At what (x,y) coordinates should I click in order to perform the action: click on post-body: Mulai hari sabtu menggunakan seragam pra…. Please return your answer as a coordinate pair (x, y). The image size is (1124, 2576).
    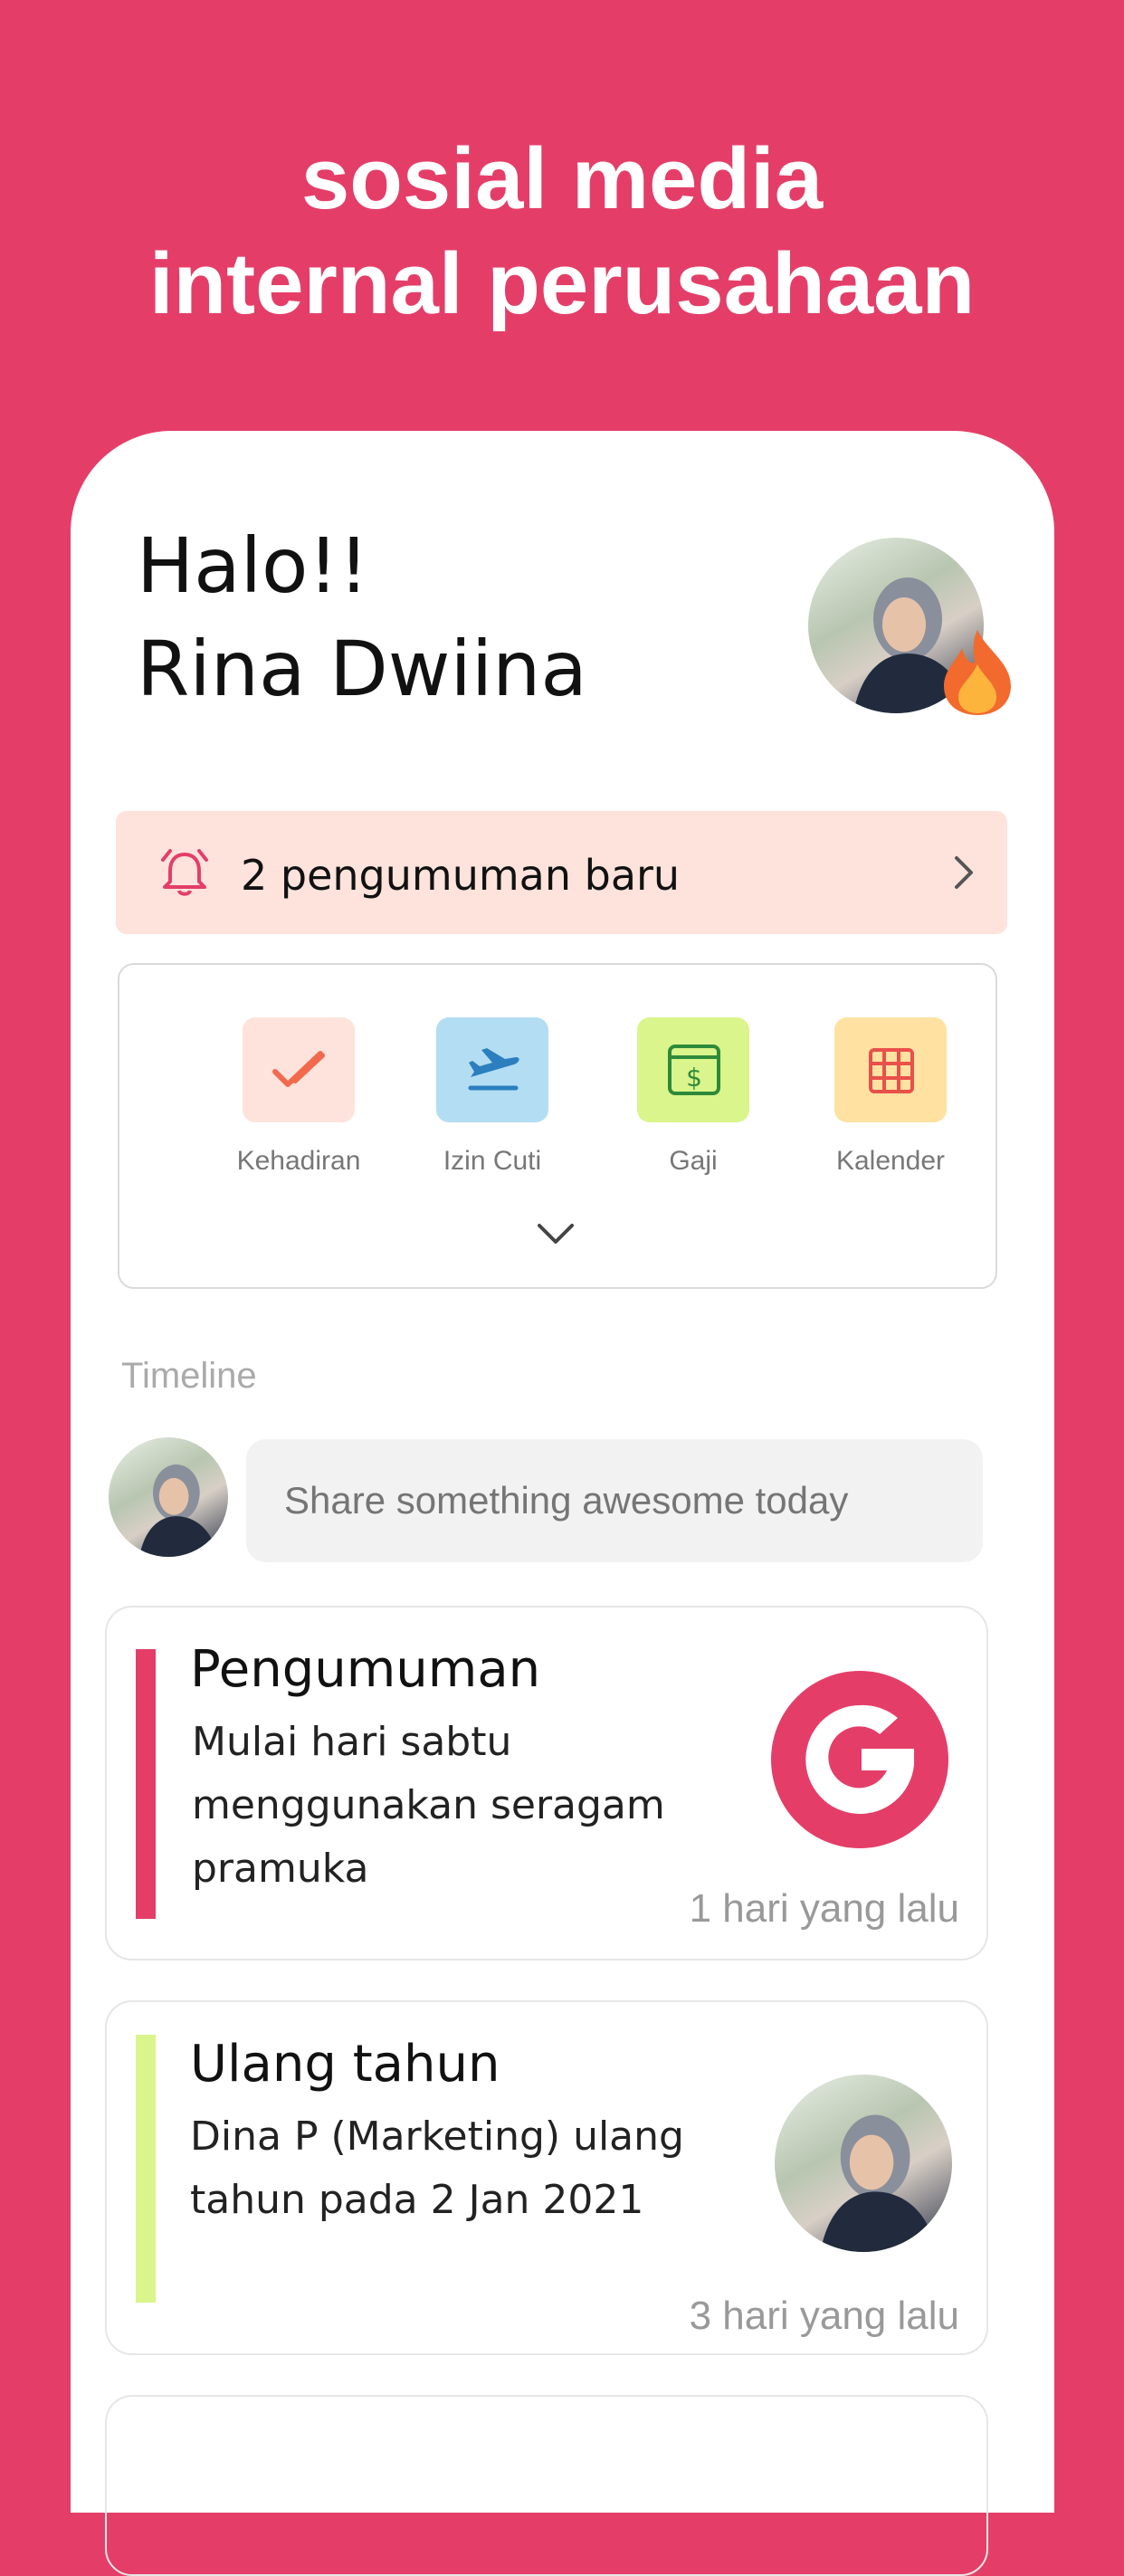
    Looking at the image, I should click on (428, 1805).